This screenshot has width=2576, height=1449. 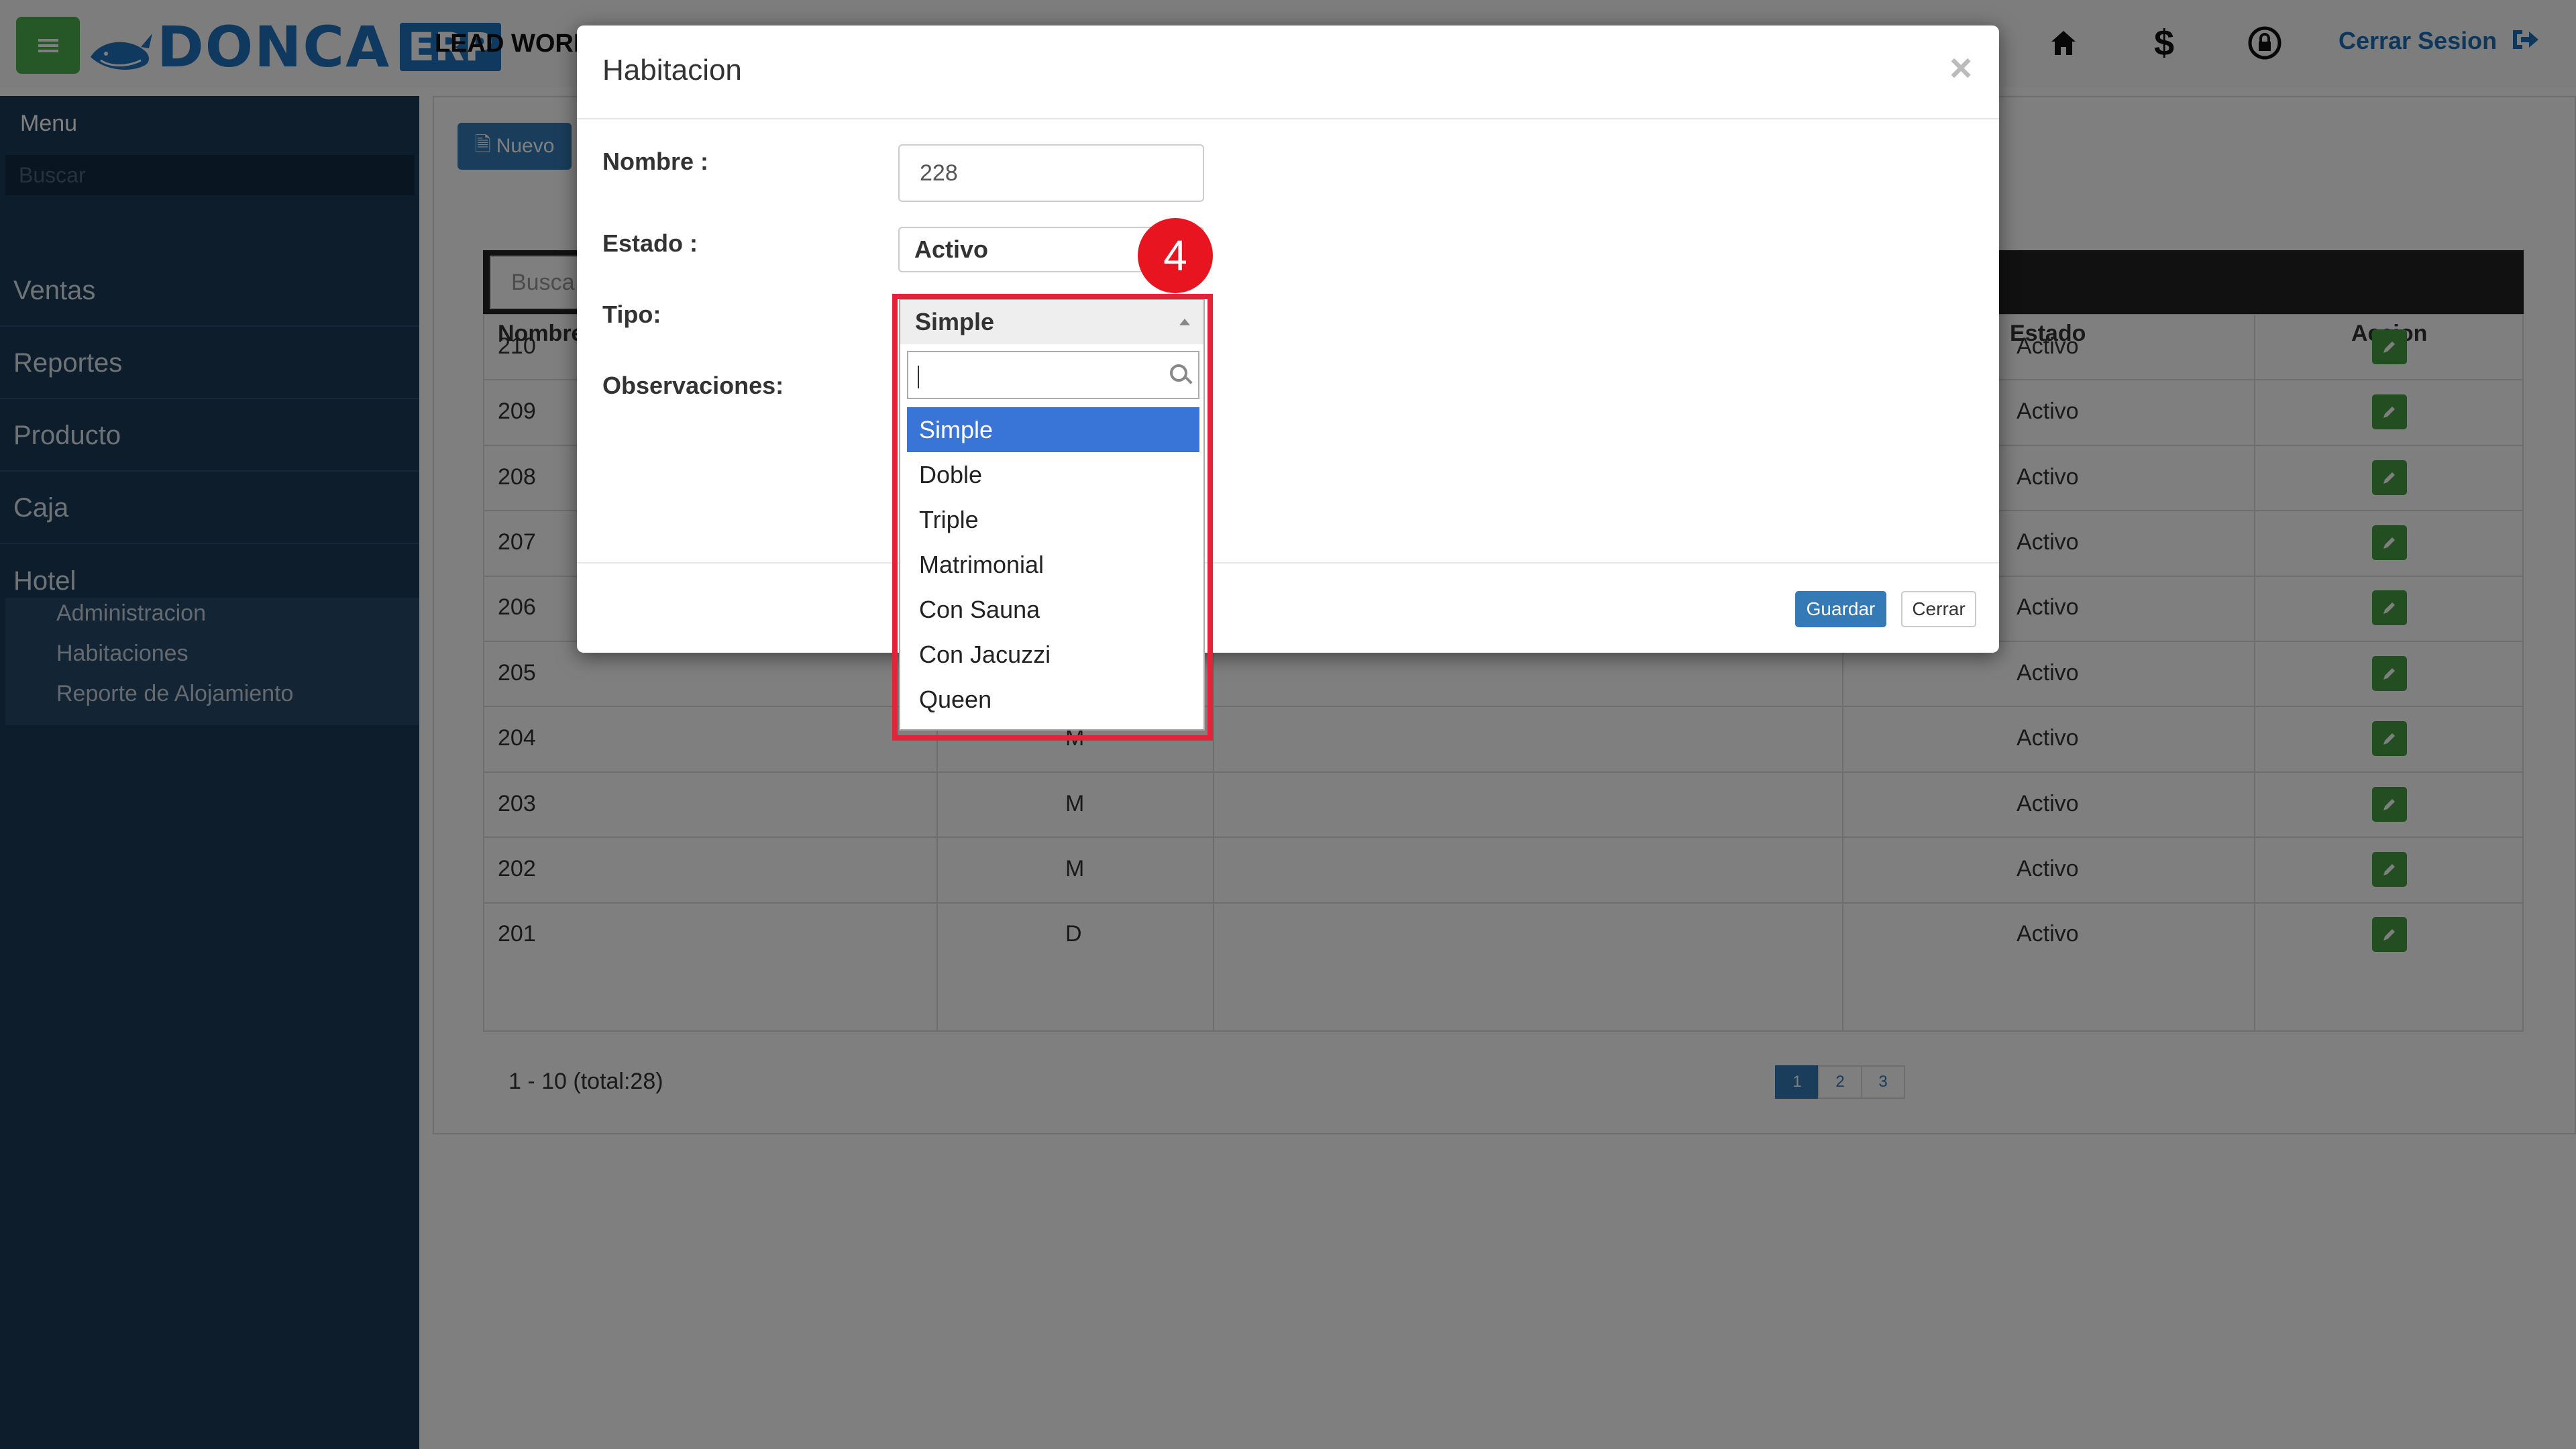 I want to click on step-highlight-box, so click(x=1052, y=517).